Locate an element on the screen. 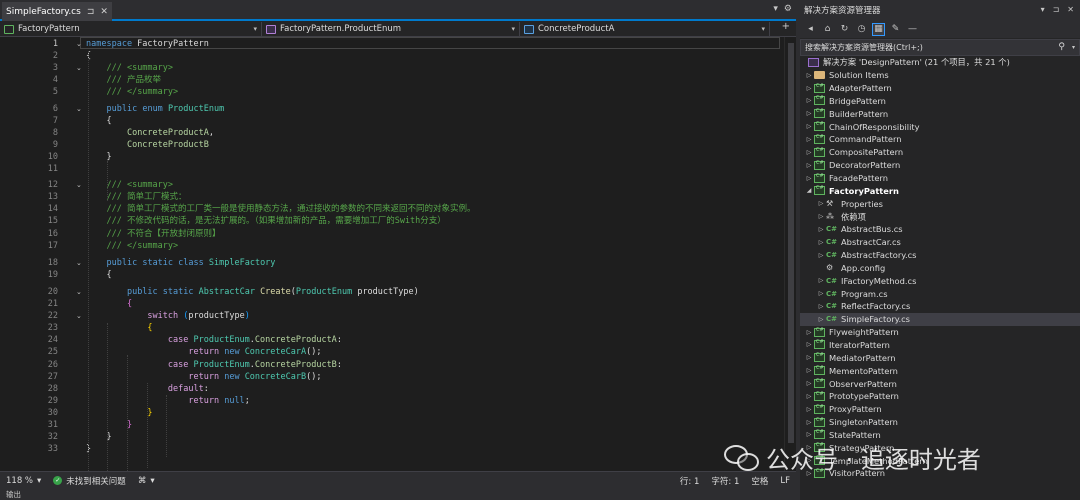  tree-item-project: ◢ FactoryPattern is located at coordinates (940, 190).